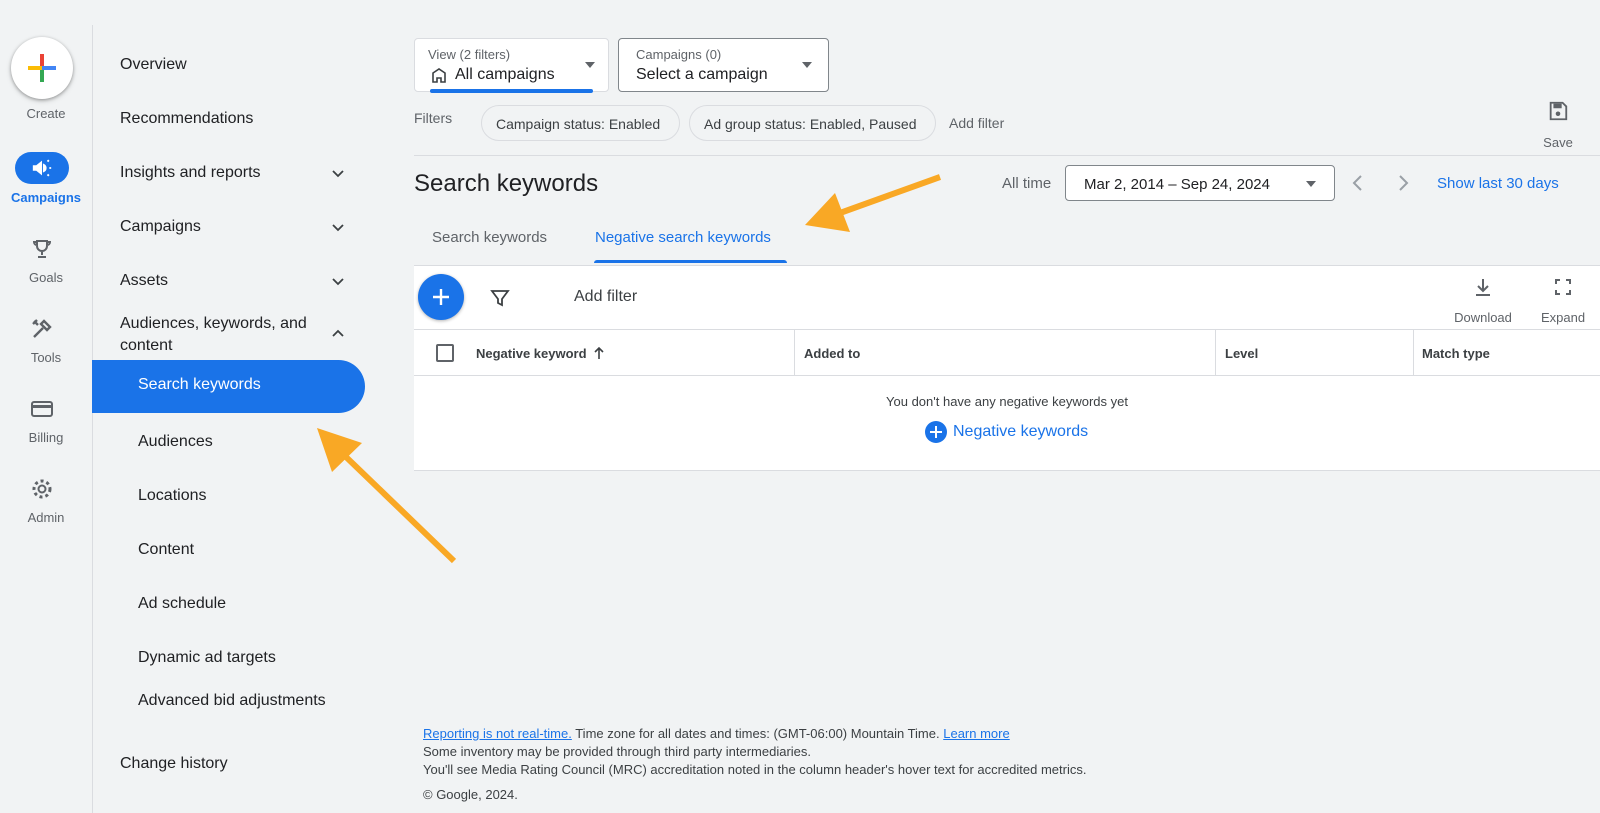 This screenshot has height=813, width=1600. What do you see at coordinates (199, 384) in the screenshot?
I see `nav-search-keywords-label: Search keywords` at bounding box center [199, 384].